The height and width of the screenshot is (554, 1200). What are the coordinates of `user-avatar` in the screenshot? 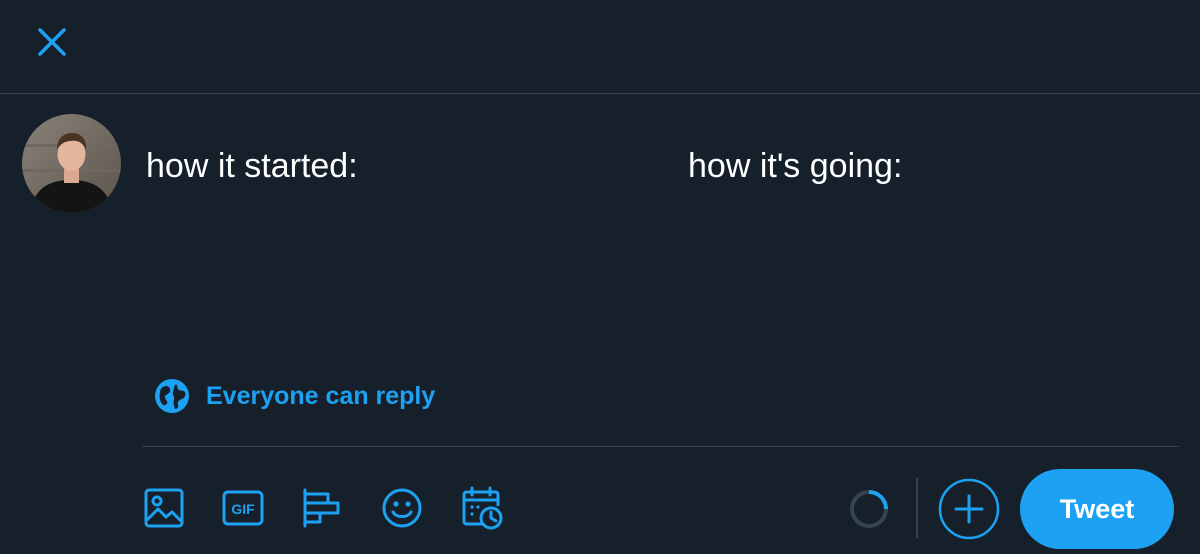 It's located at (71, 163).